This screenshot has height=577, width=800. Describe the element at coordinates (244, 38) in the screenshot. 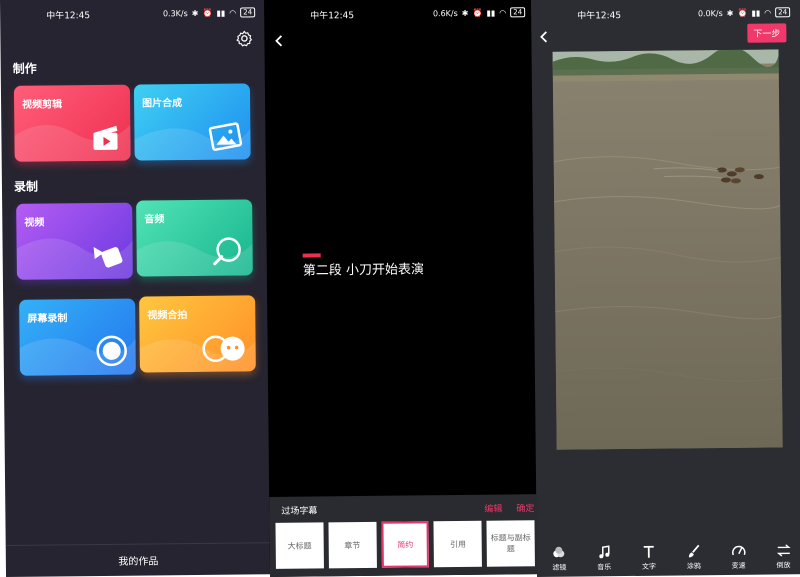

I see `gear-icon` at that location.